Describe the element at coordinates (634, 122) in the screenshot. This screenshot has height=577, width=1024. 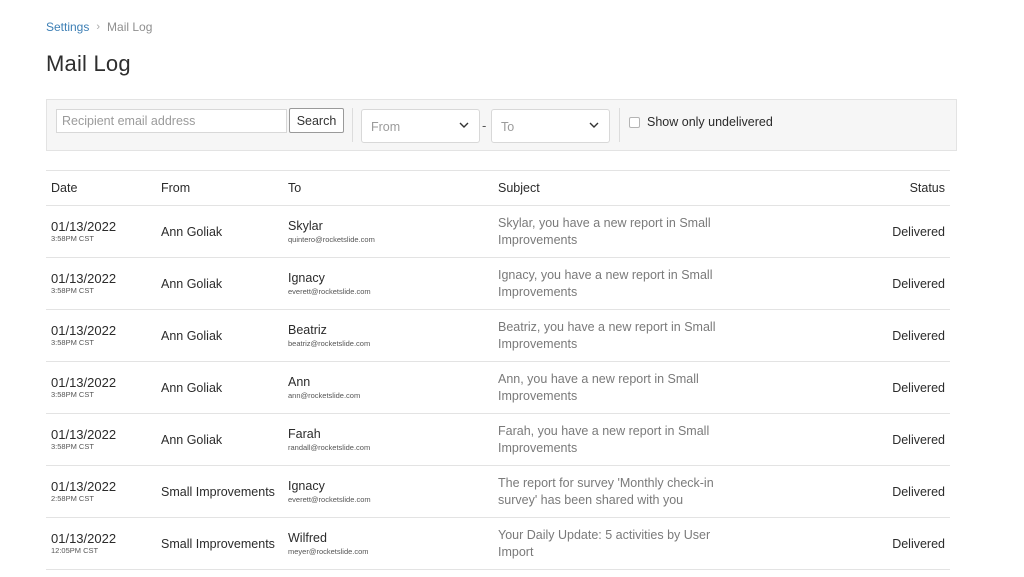
I see `show-undelivered-checkbox` at that location.